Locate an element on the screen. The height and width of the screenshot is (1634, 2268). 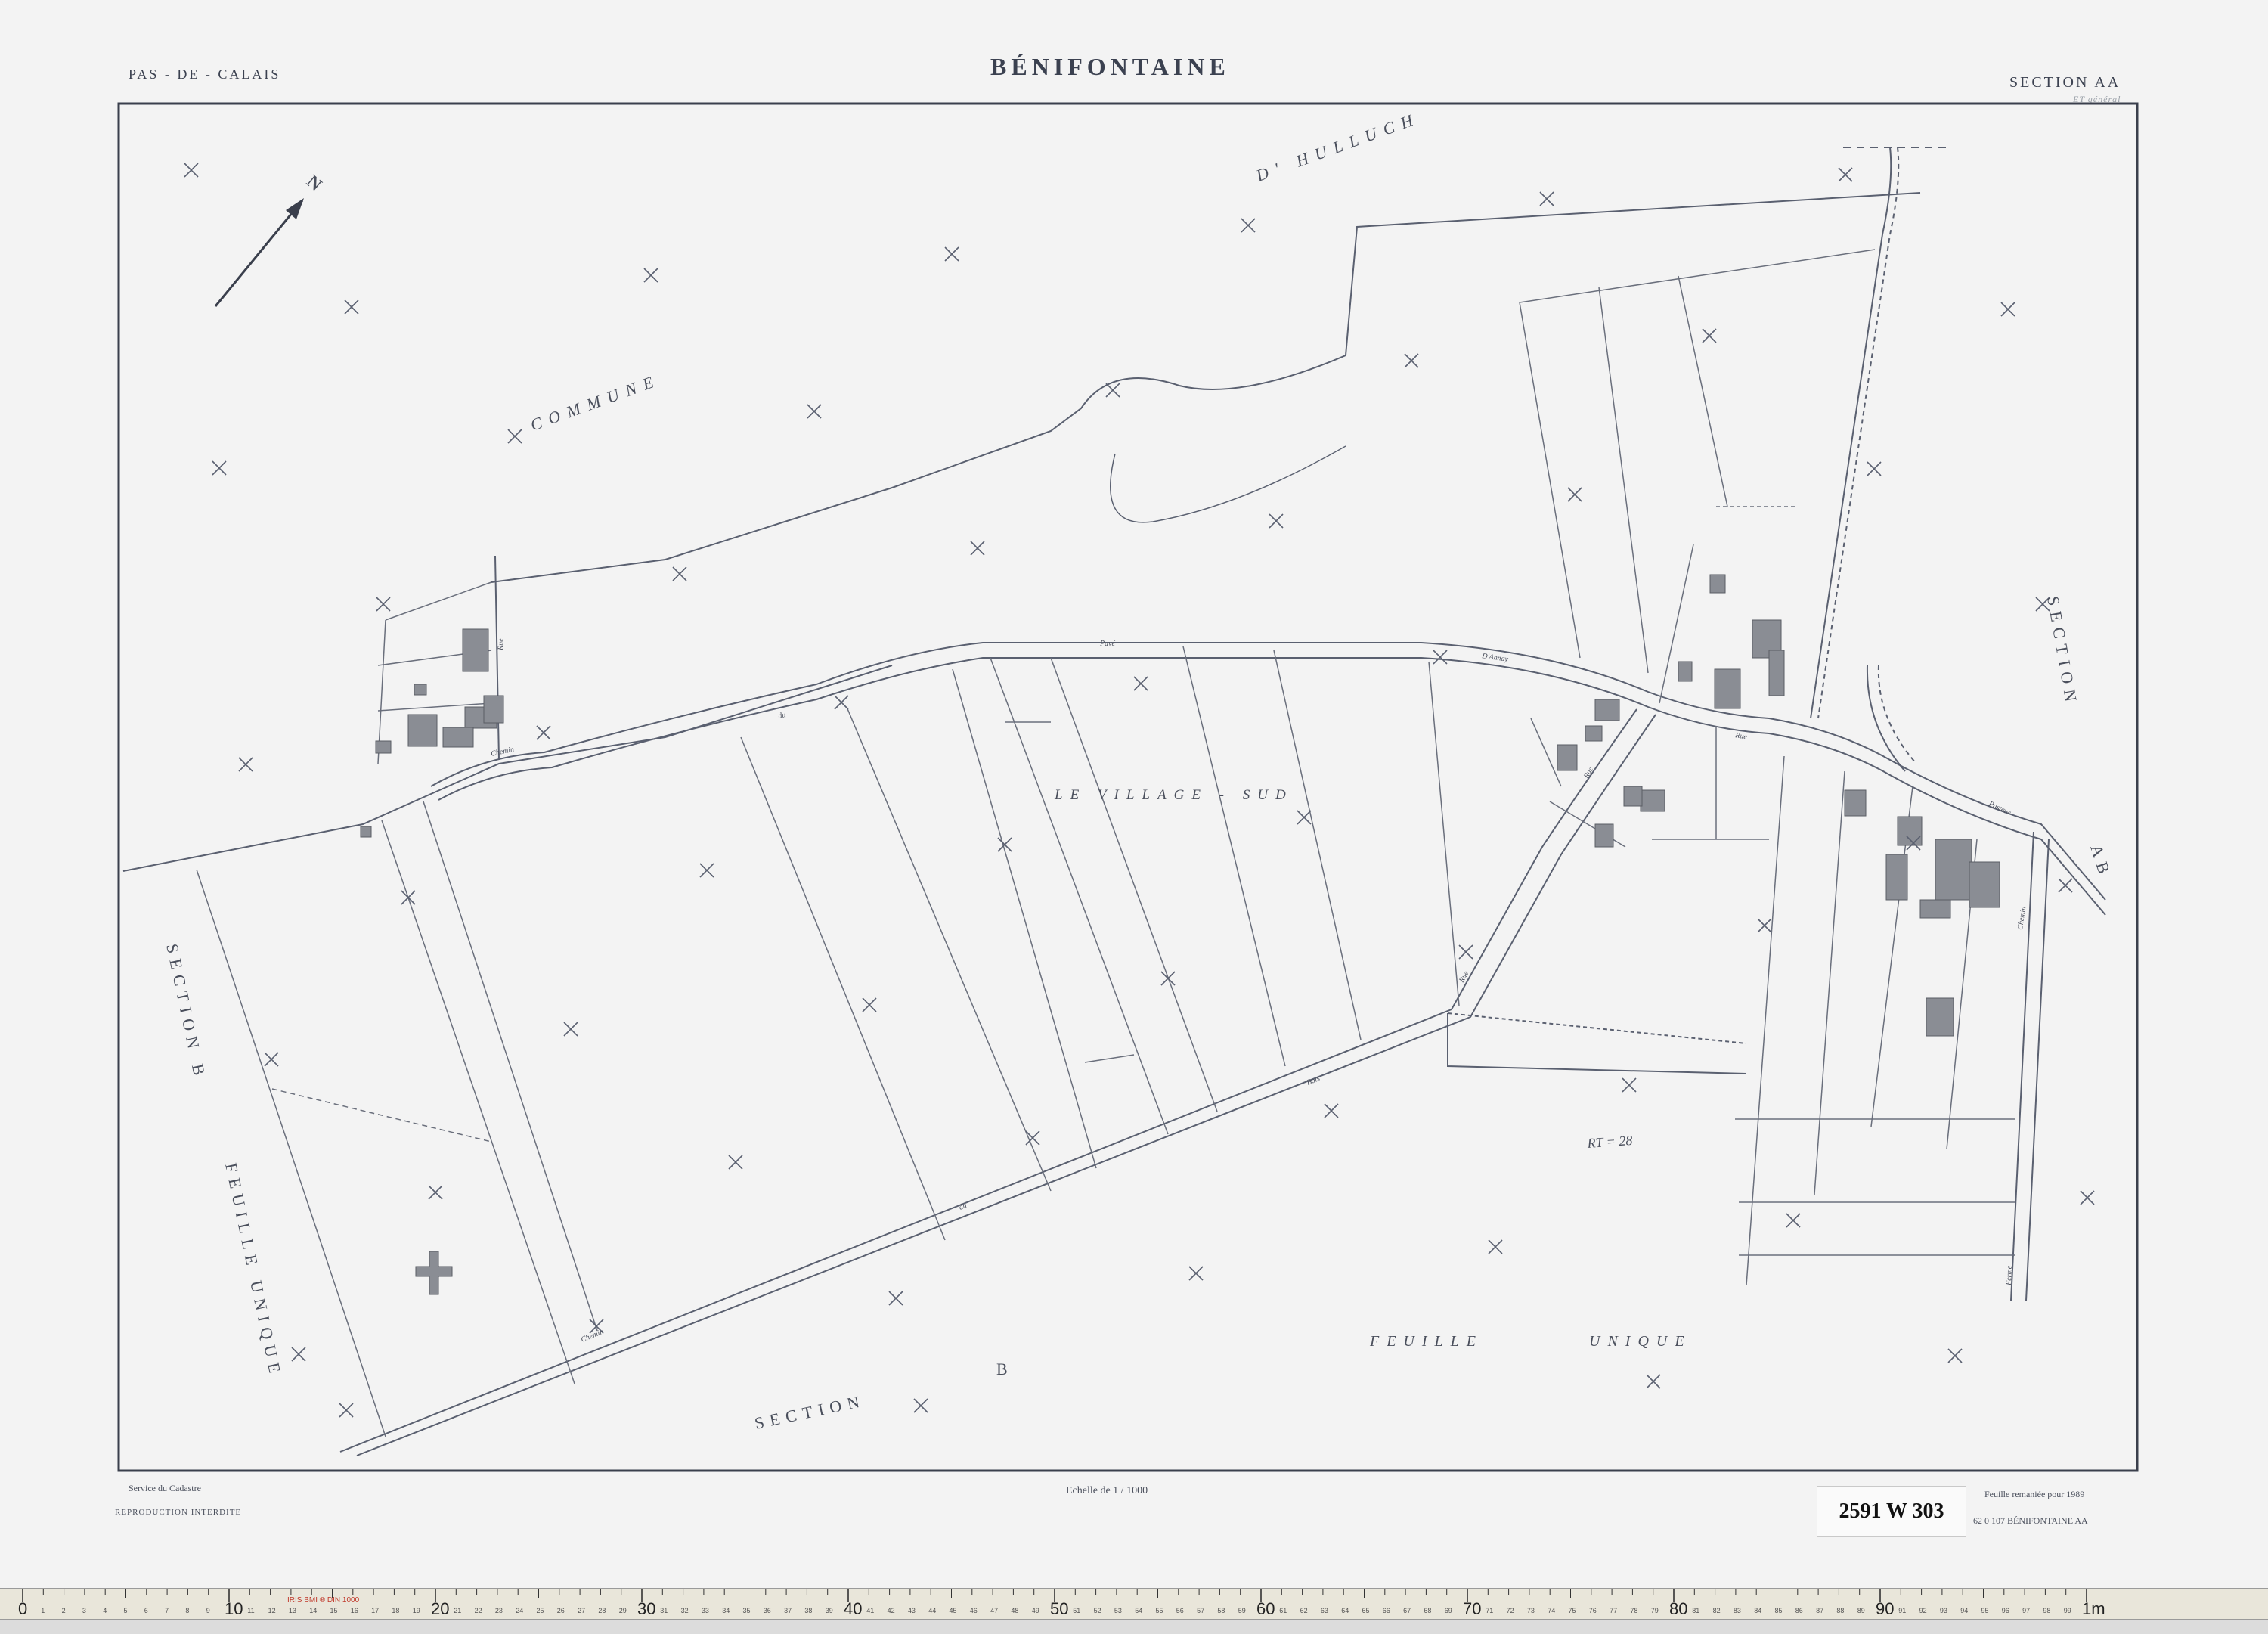
ruler-minor-number: 31 is located at coordinates (664, 1611).